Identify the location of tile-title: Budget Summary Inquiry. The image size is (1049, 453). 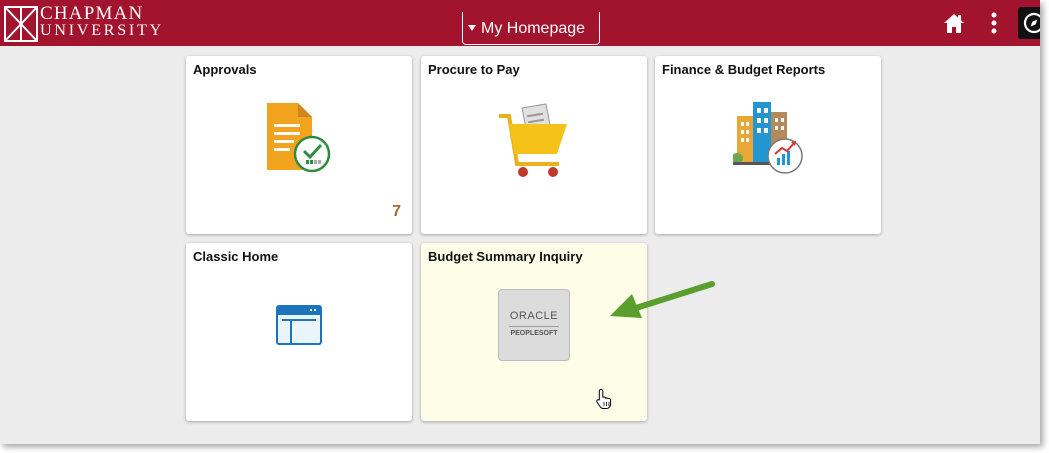
(505, 256).